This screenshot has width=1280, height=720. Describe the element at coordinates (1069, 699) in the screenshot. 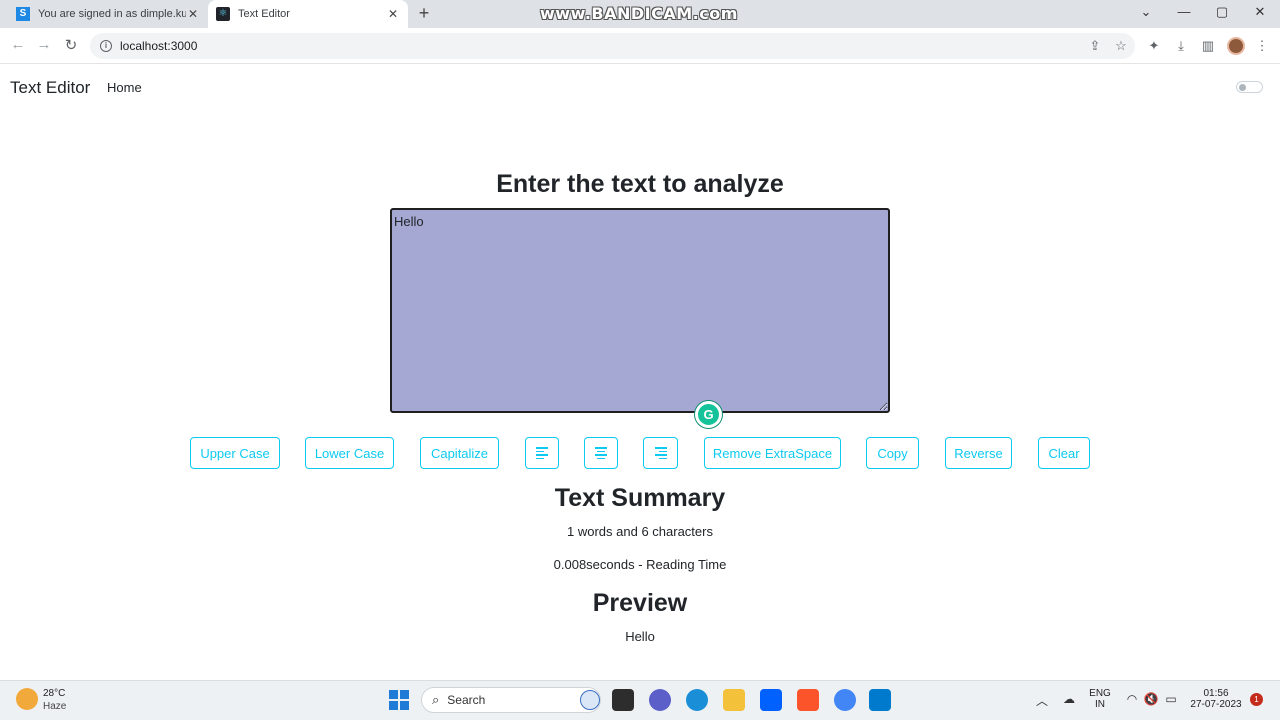

I see `onedrive-cloud-icon: ☁` at that location.